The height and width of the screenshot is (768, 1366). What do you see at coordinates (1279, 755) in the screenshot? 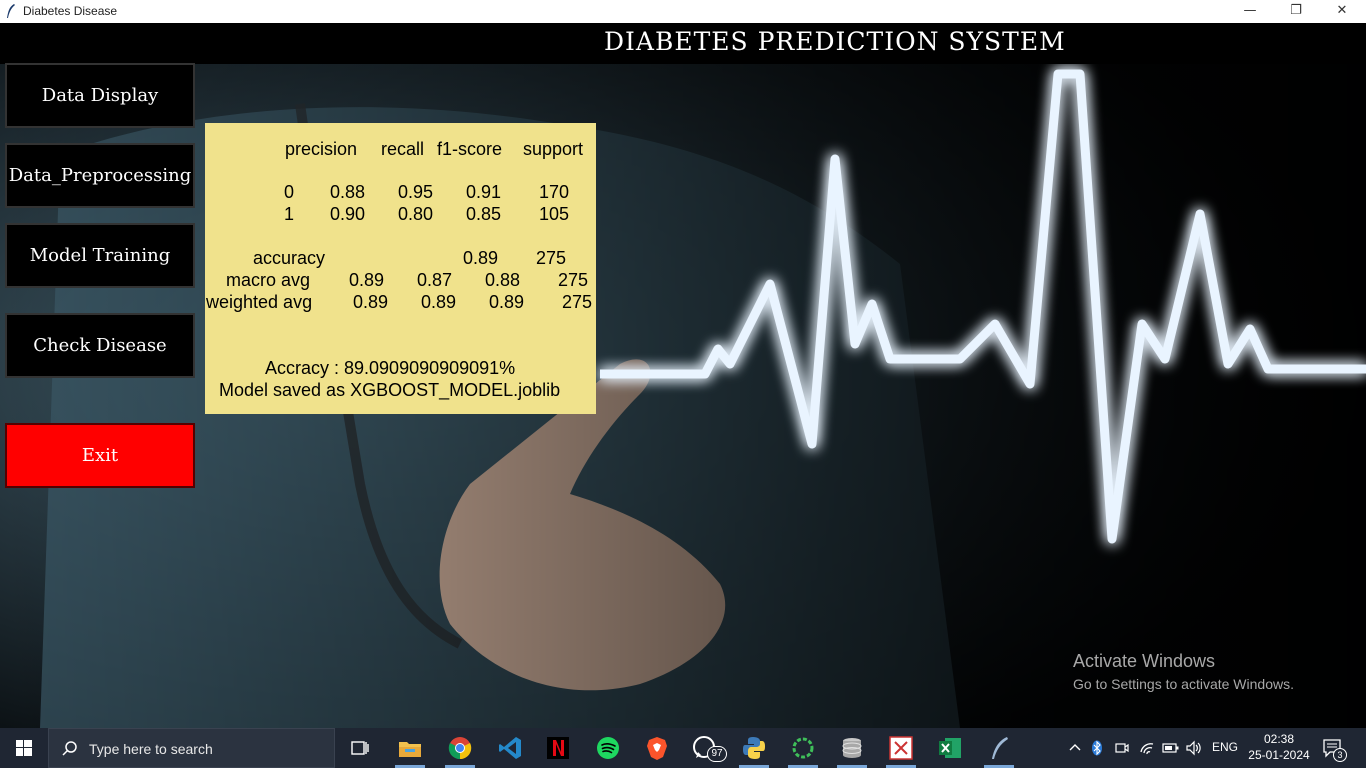
I see `clock-date: 25-01-2024` at bounding box center [1279, 755].